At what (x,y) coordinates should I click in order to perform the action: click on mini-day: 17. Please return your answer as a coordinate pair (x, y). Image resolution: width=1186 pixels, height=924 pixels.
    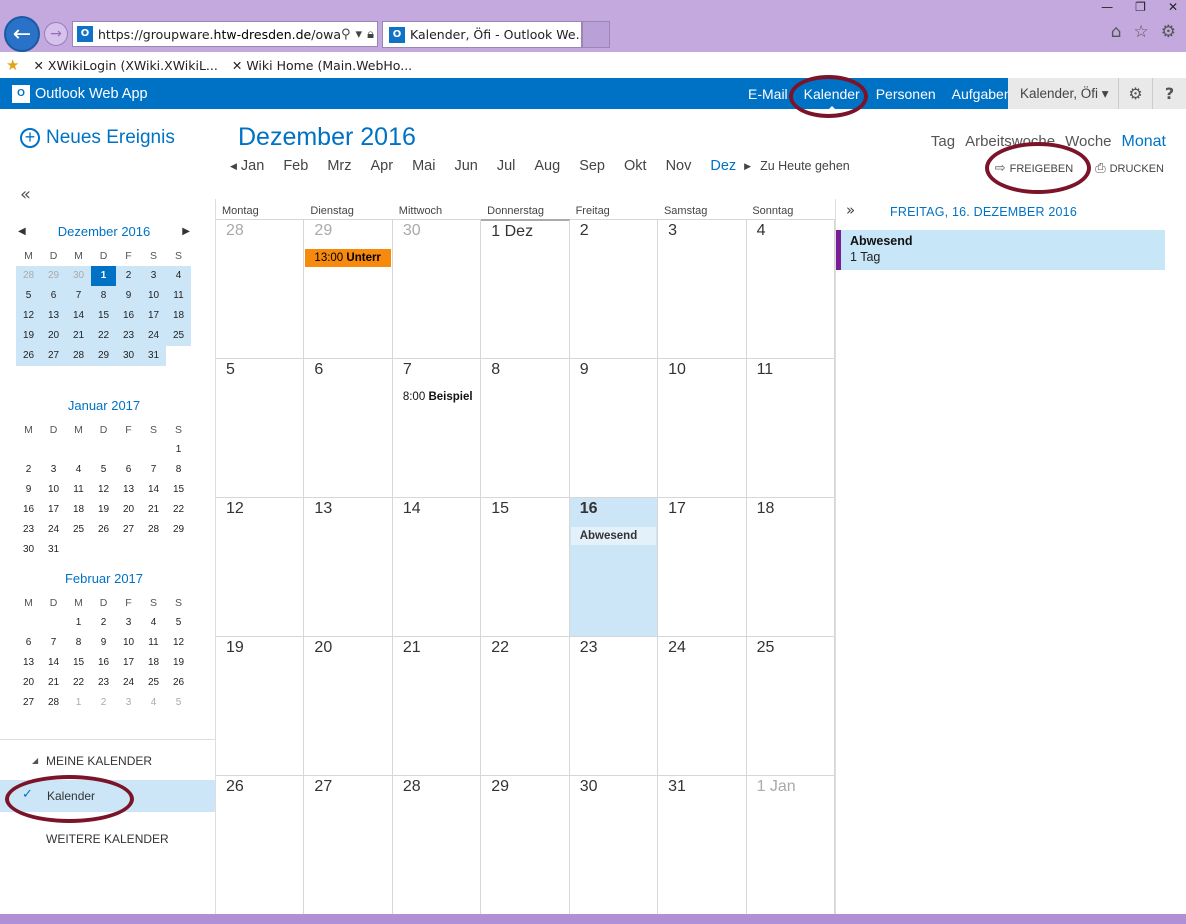
    Looking at the image, I should click on (153, 316).